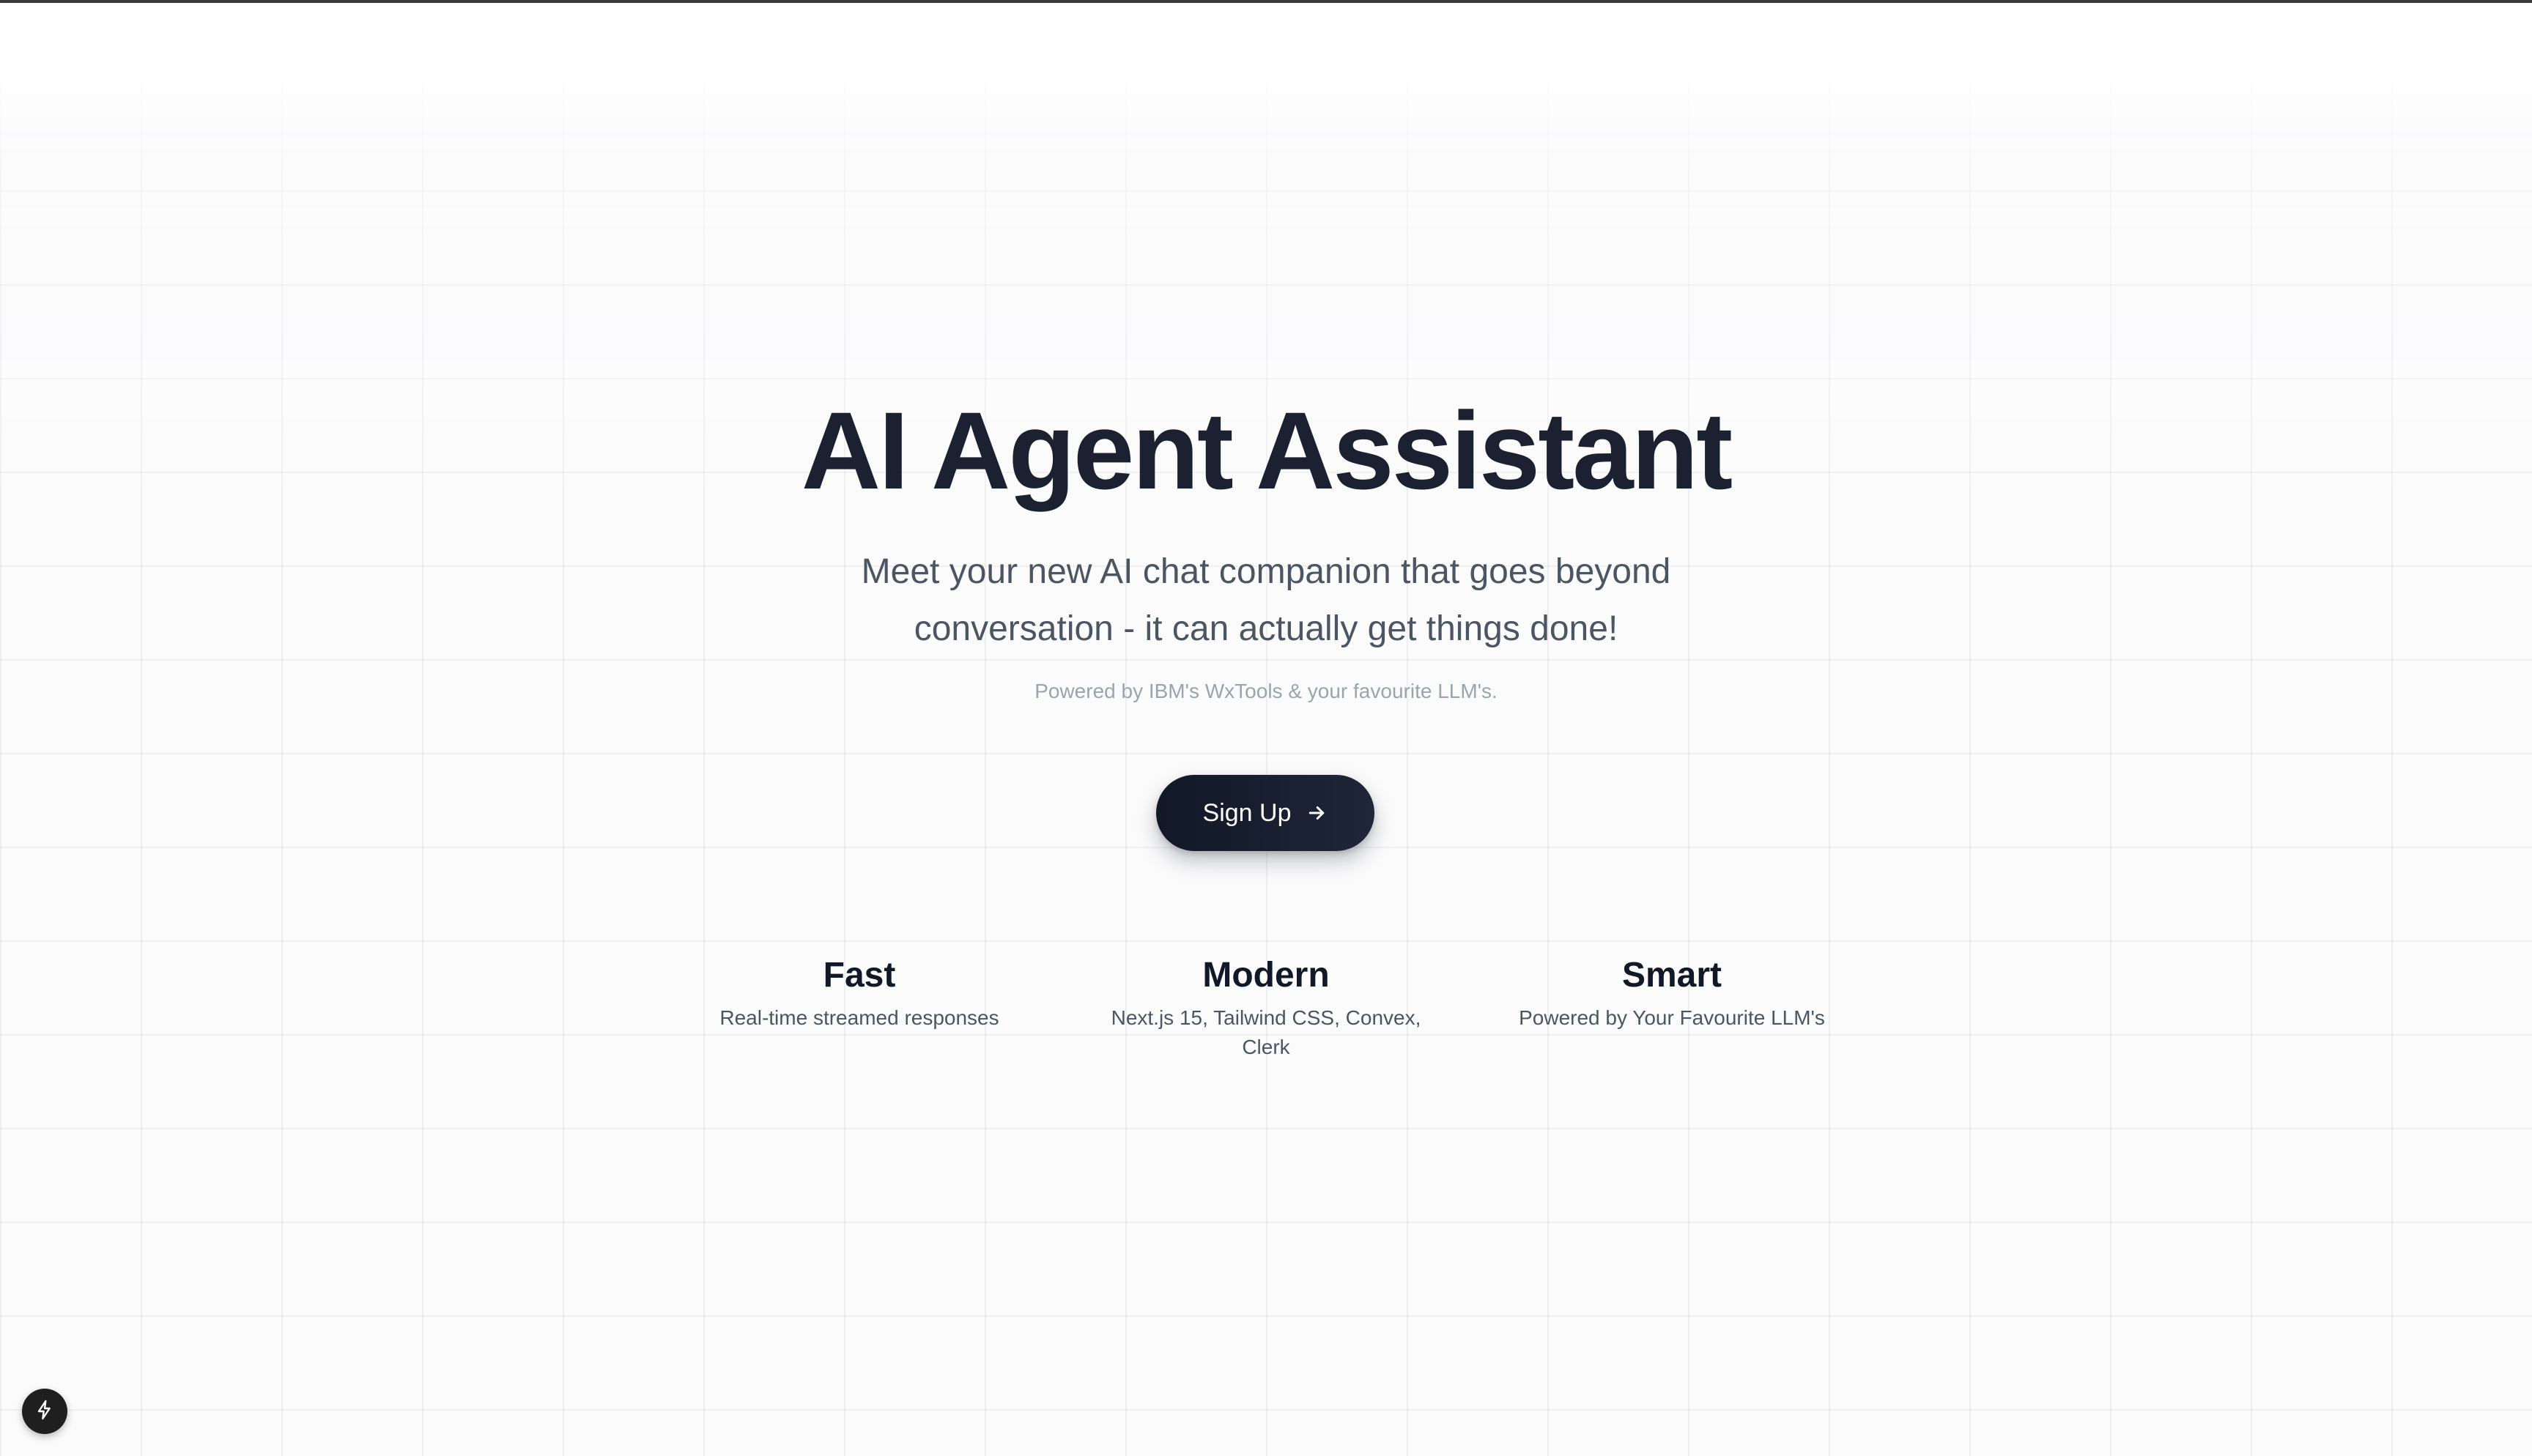 The height and width of the screenshot is (1456, 2532). What do you see at coordinates (859, 976) in the screenshot?
I see `feature-title: Fast` at bounding box center [859, 976].